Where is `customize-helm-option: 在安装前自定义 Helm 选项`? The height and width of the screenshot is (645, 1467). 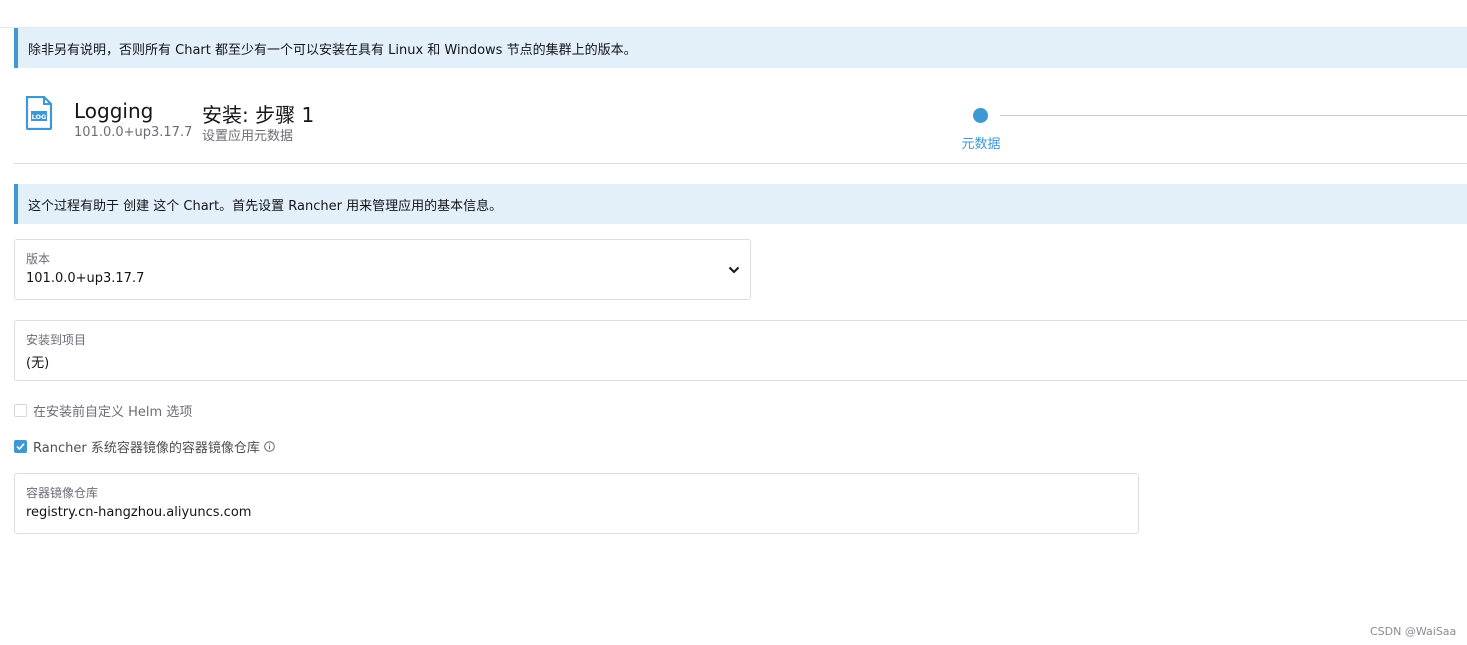
customize-helm-option: 在安装前自定义 Helm 选项 is located at coordinates (103, 410).